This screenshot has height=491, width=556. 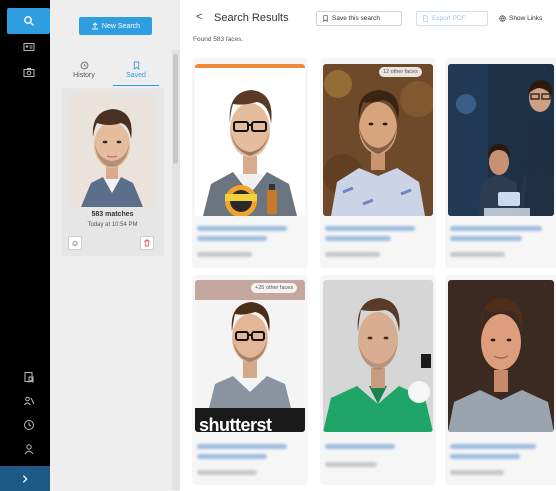 I want to click on new-search-button: New Search, so click(x=115, y=26).